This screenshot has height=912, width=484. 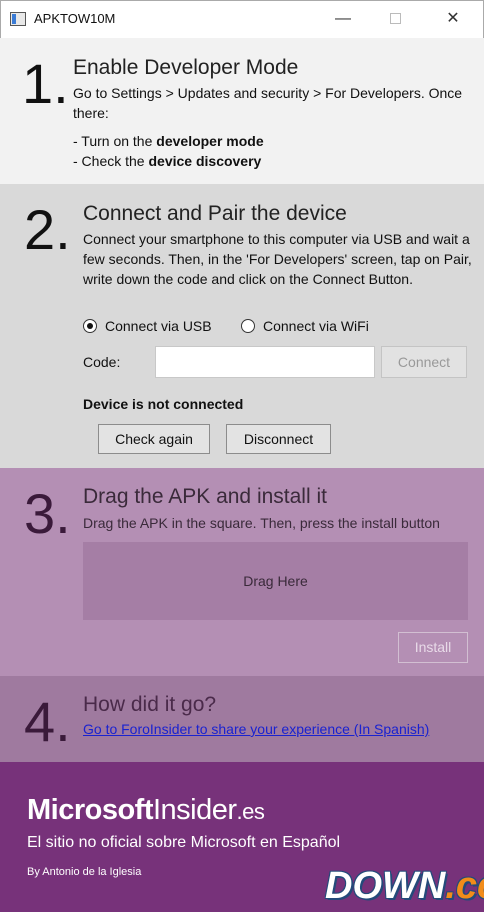 What do you see at coordinates (47, 513) in the screenshot?
I see `step-number: 3.` at bounding box center [47, 513].